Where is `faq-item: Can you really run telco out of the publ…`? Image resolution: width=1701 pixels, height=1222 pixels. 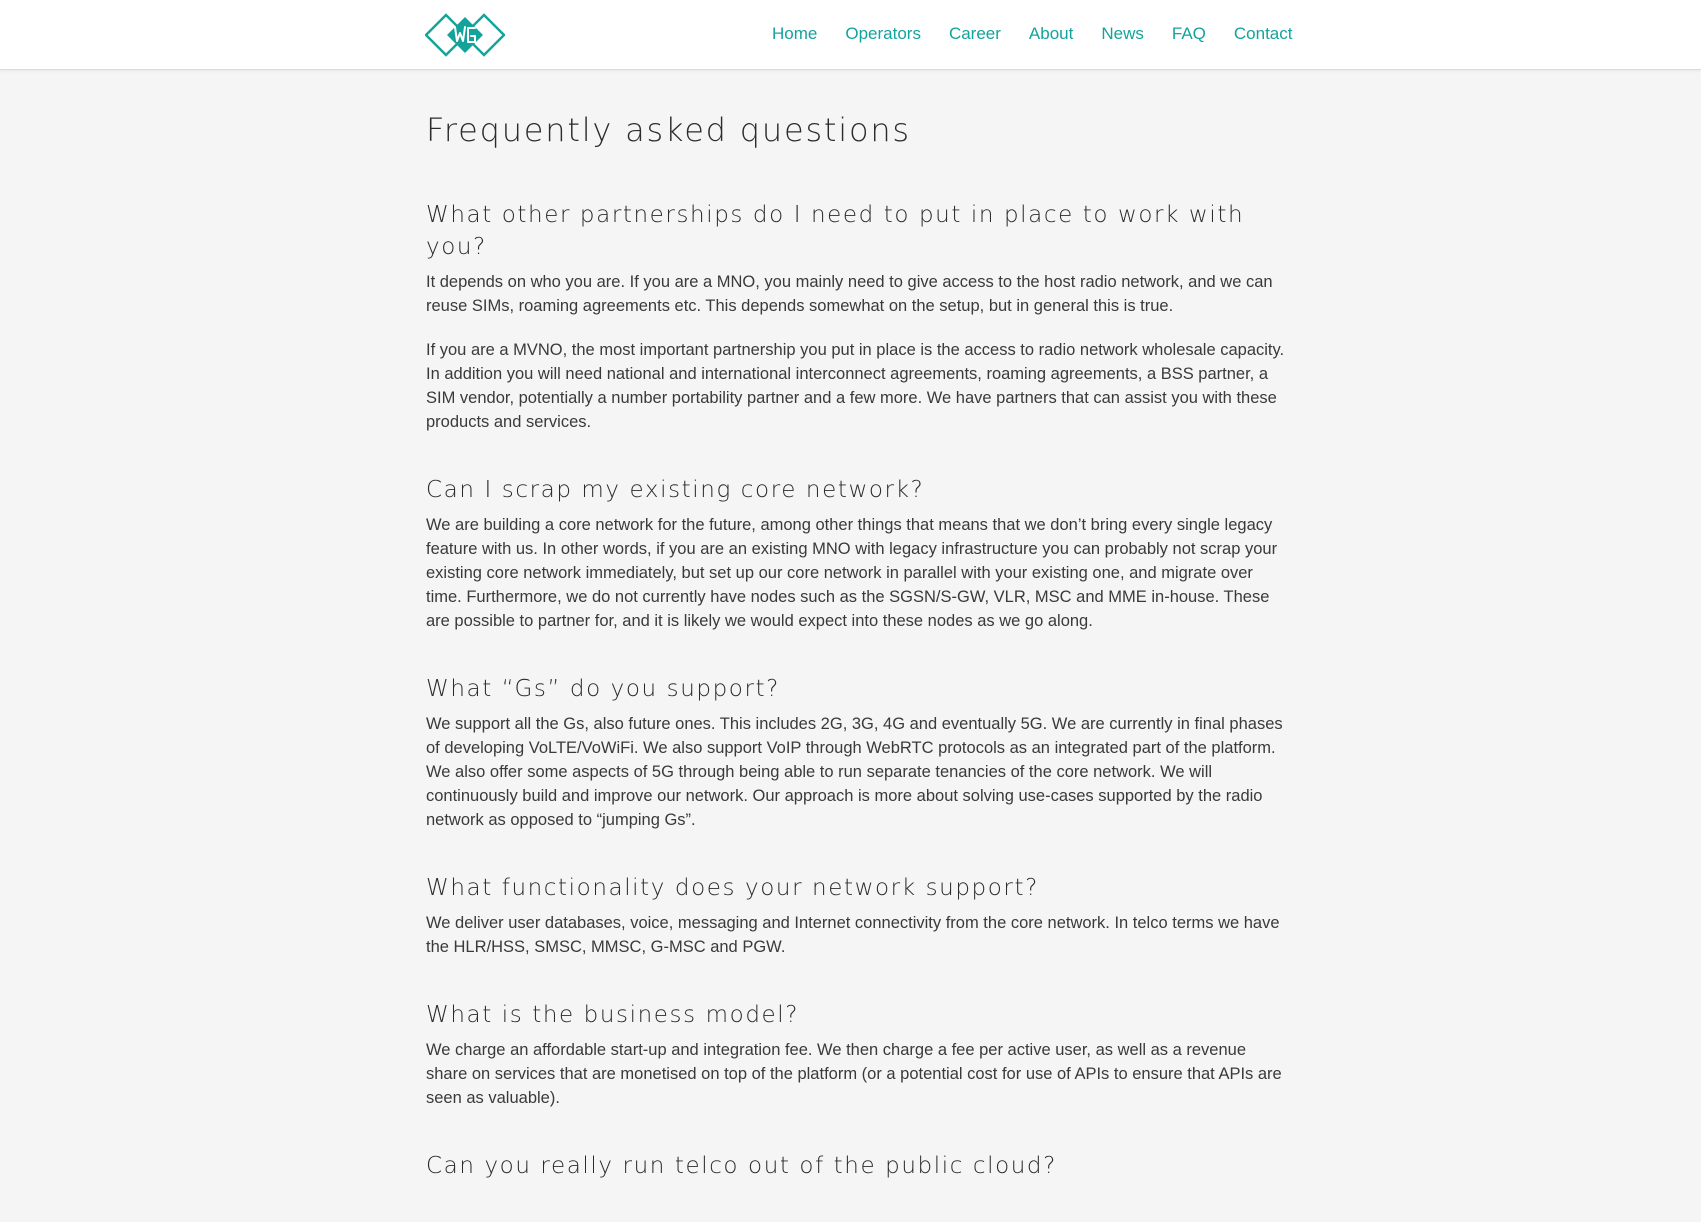 faq-item: Can you really run telco out of the publ… is located at coordinates (858, 1166).